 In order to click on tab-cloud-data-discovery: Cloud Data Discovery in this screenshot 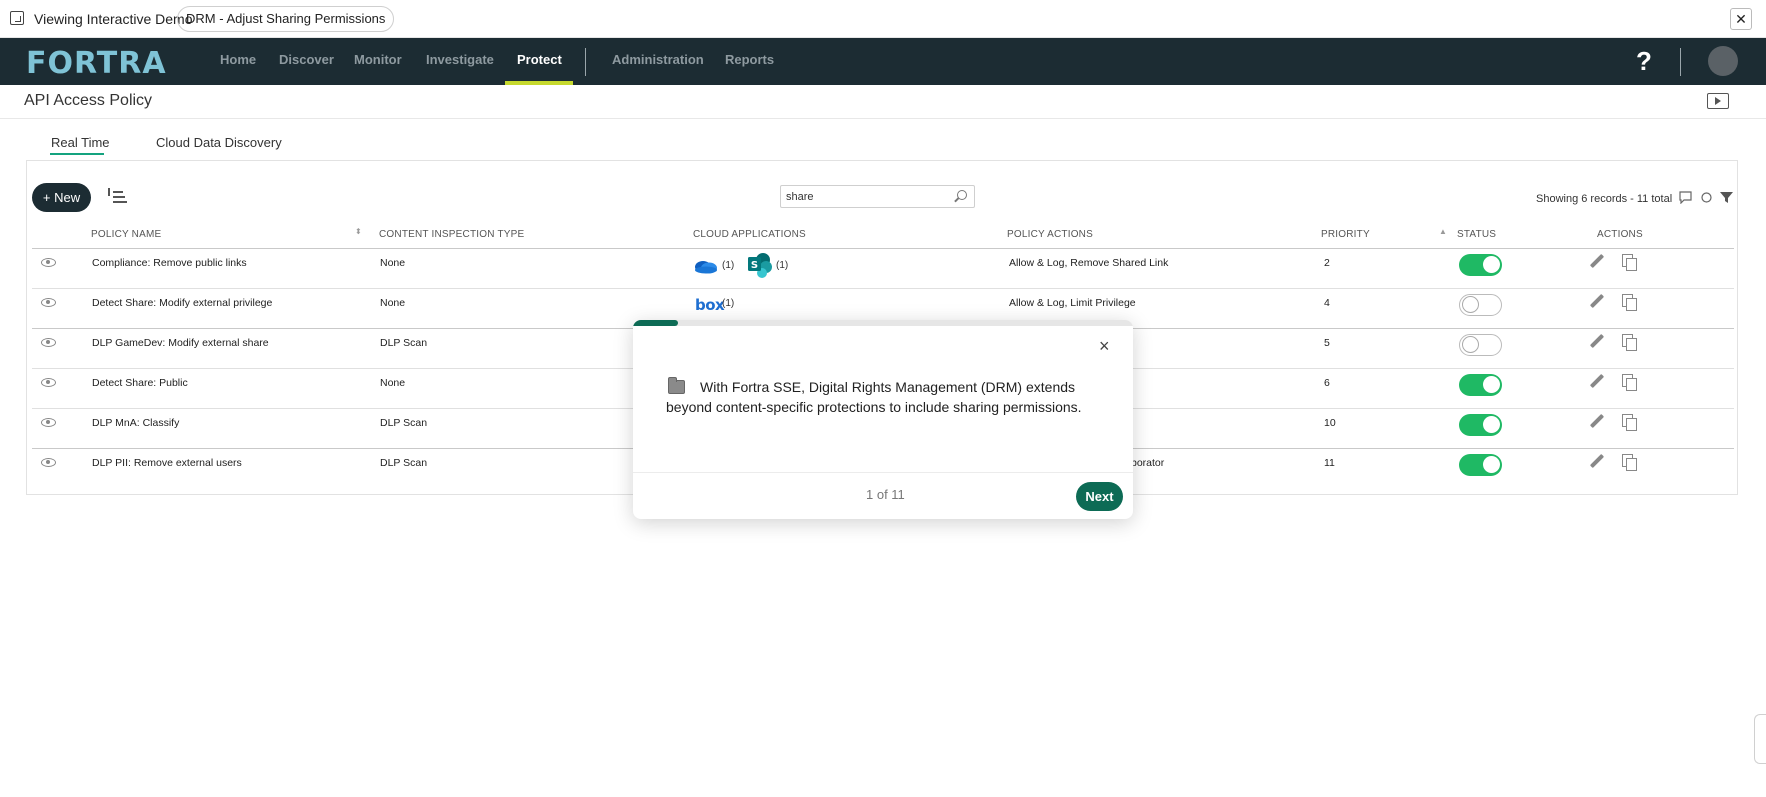, I will do `click(219, 142)`.